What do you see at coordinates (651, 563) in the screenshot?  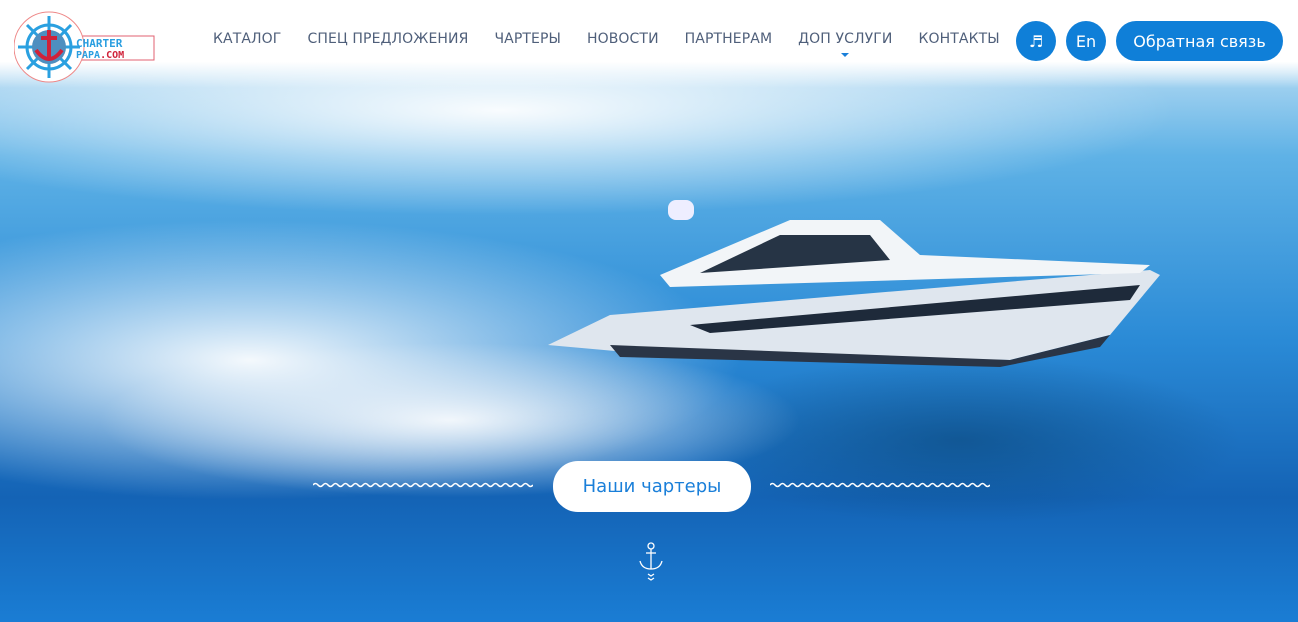 I see `anchor-scroll-icon` at bounding box center [651, 563].